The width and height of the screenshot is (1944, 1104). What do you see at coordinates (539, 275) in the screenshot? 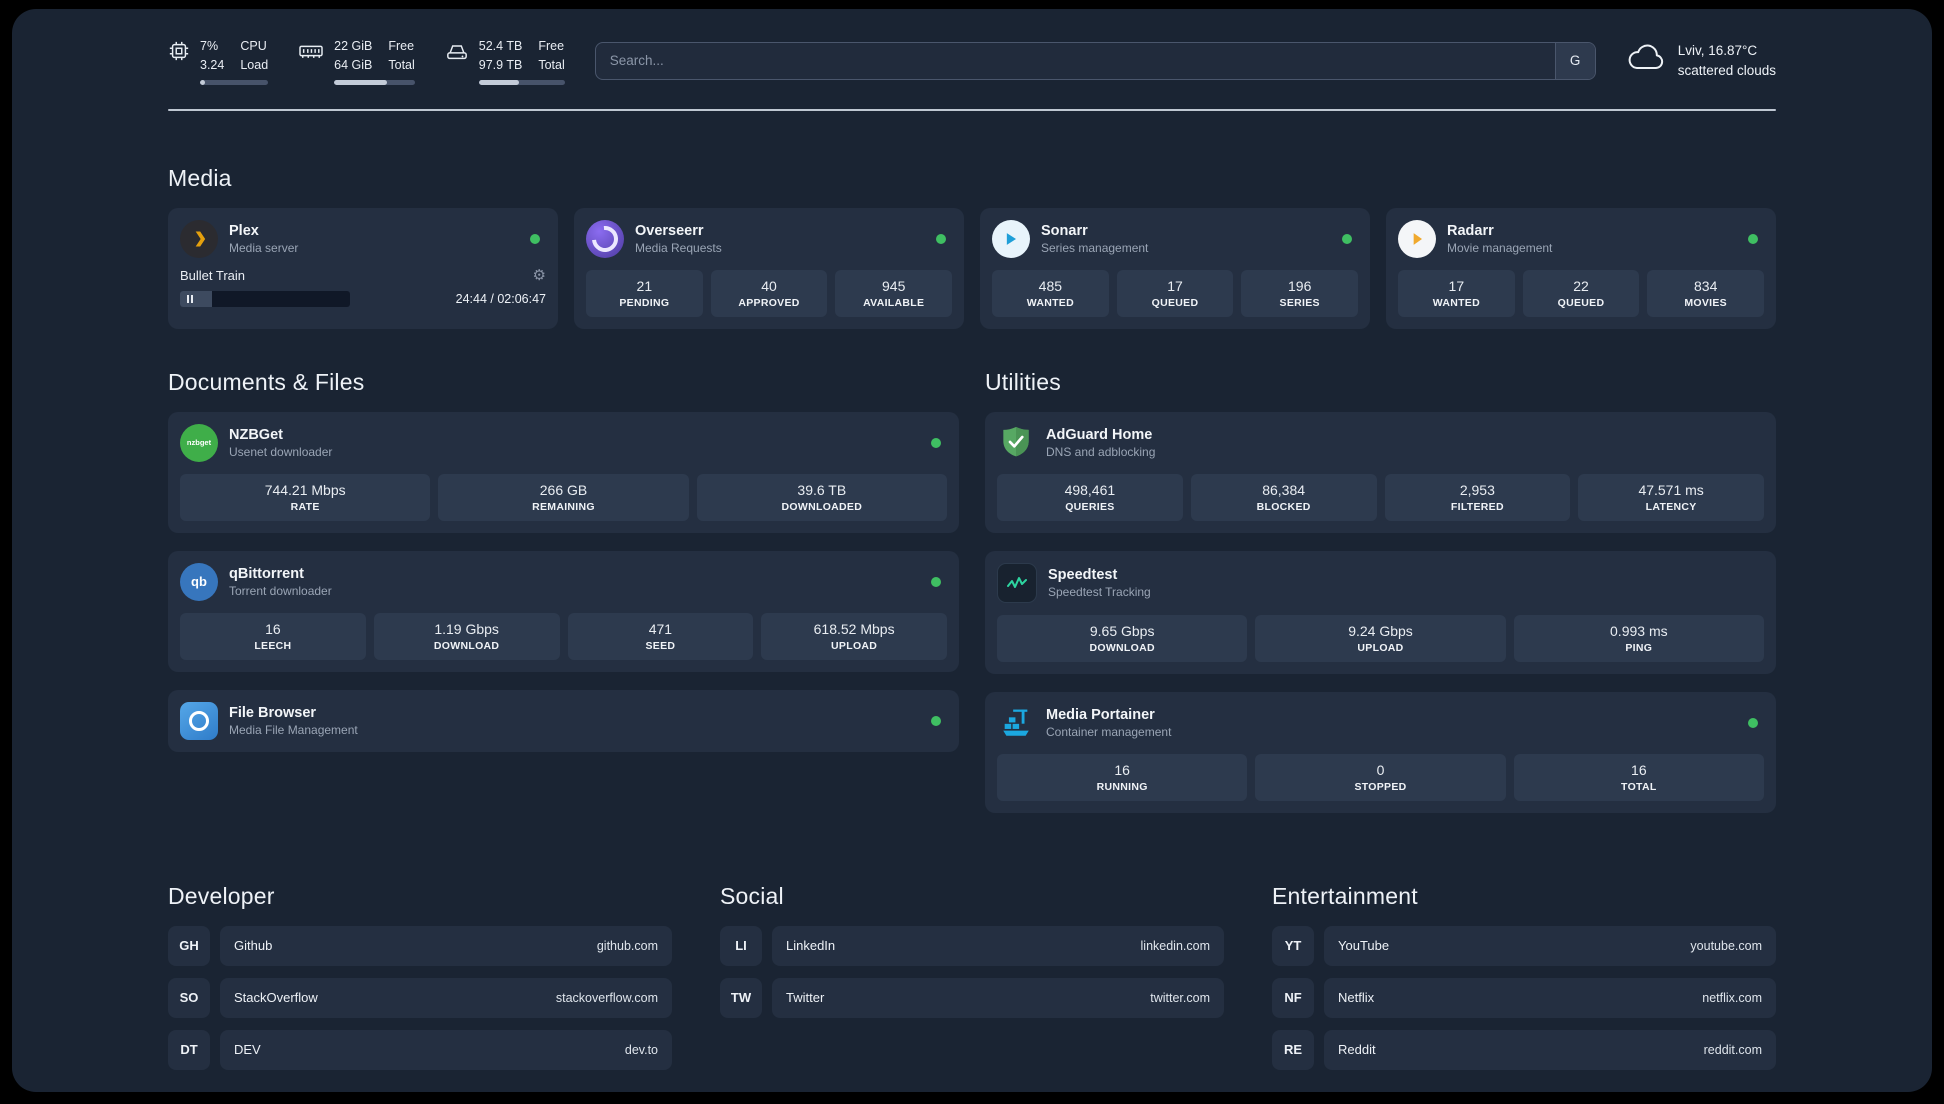
I see `settings-gear-icon: ⚙` at bounding box center [539, 275].